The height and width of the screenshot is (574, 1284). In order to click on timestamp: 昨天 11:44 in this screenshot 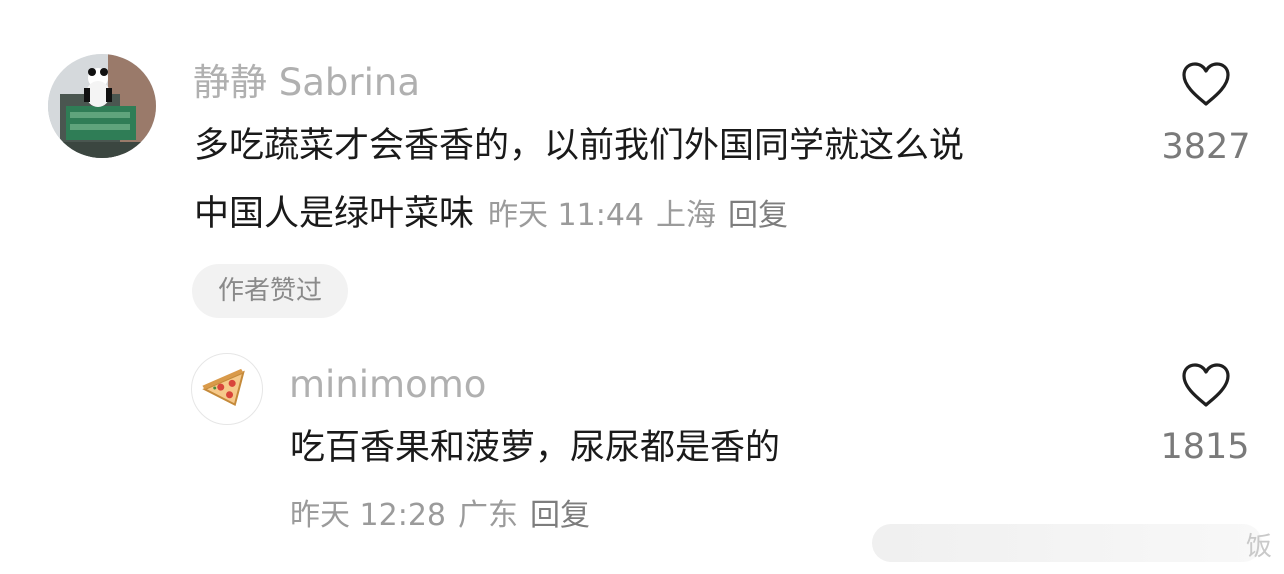, I will do `click(566, 215)`.